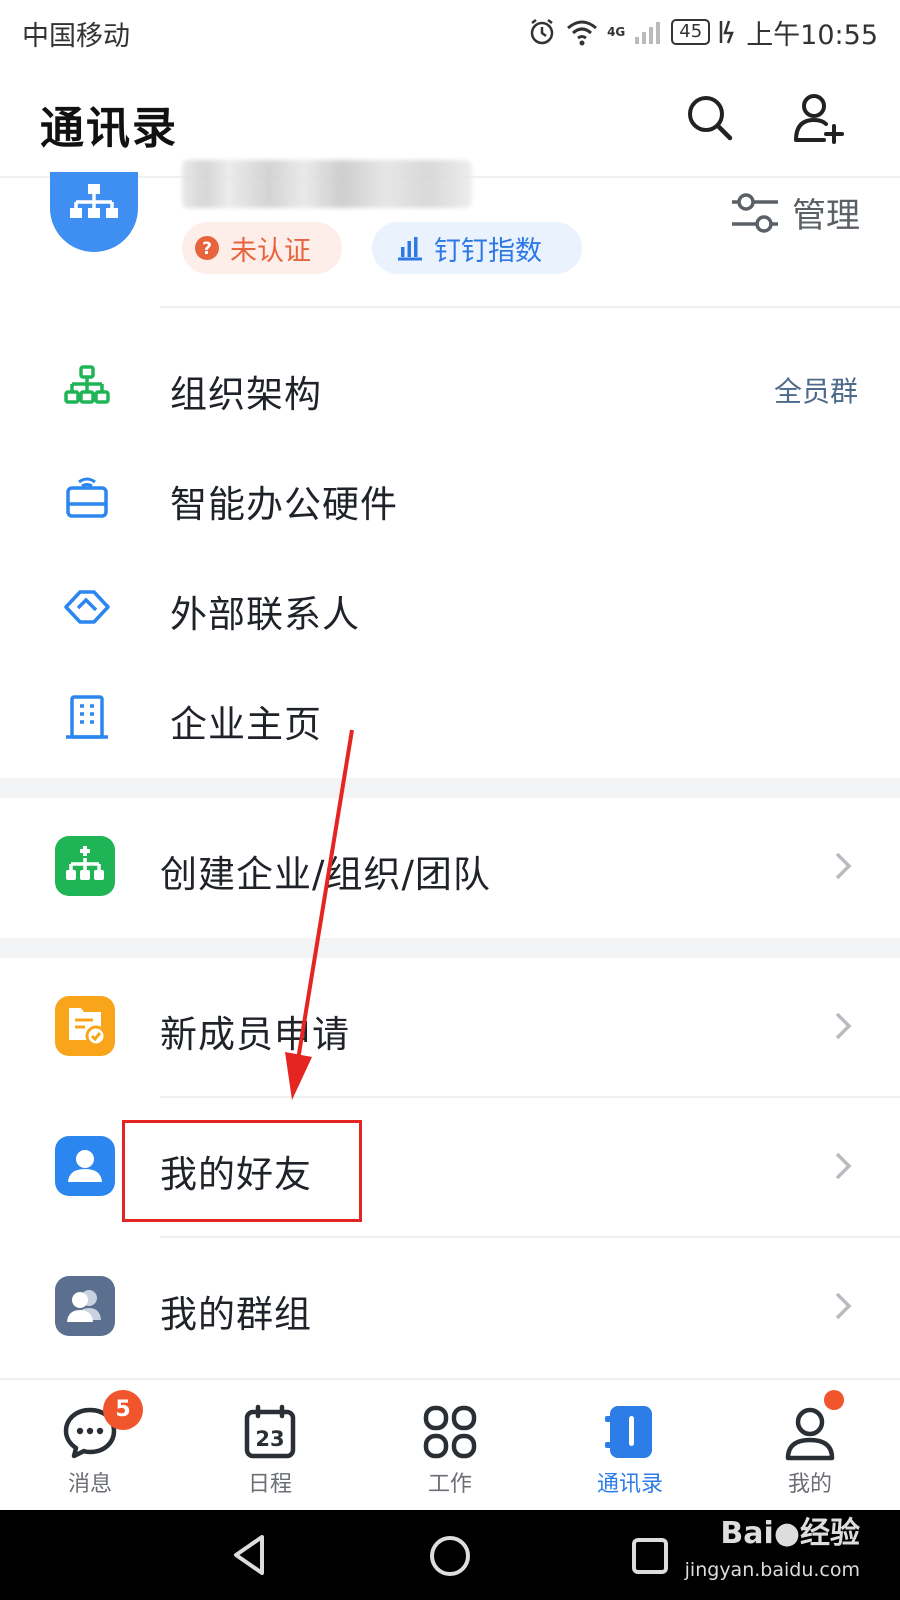 This screenshot has height=1600, width=900. I want to click on home-icon, so click(450, 1556).